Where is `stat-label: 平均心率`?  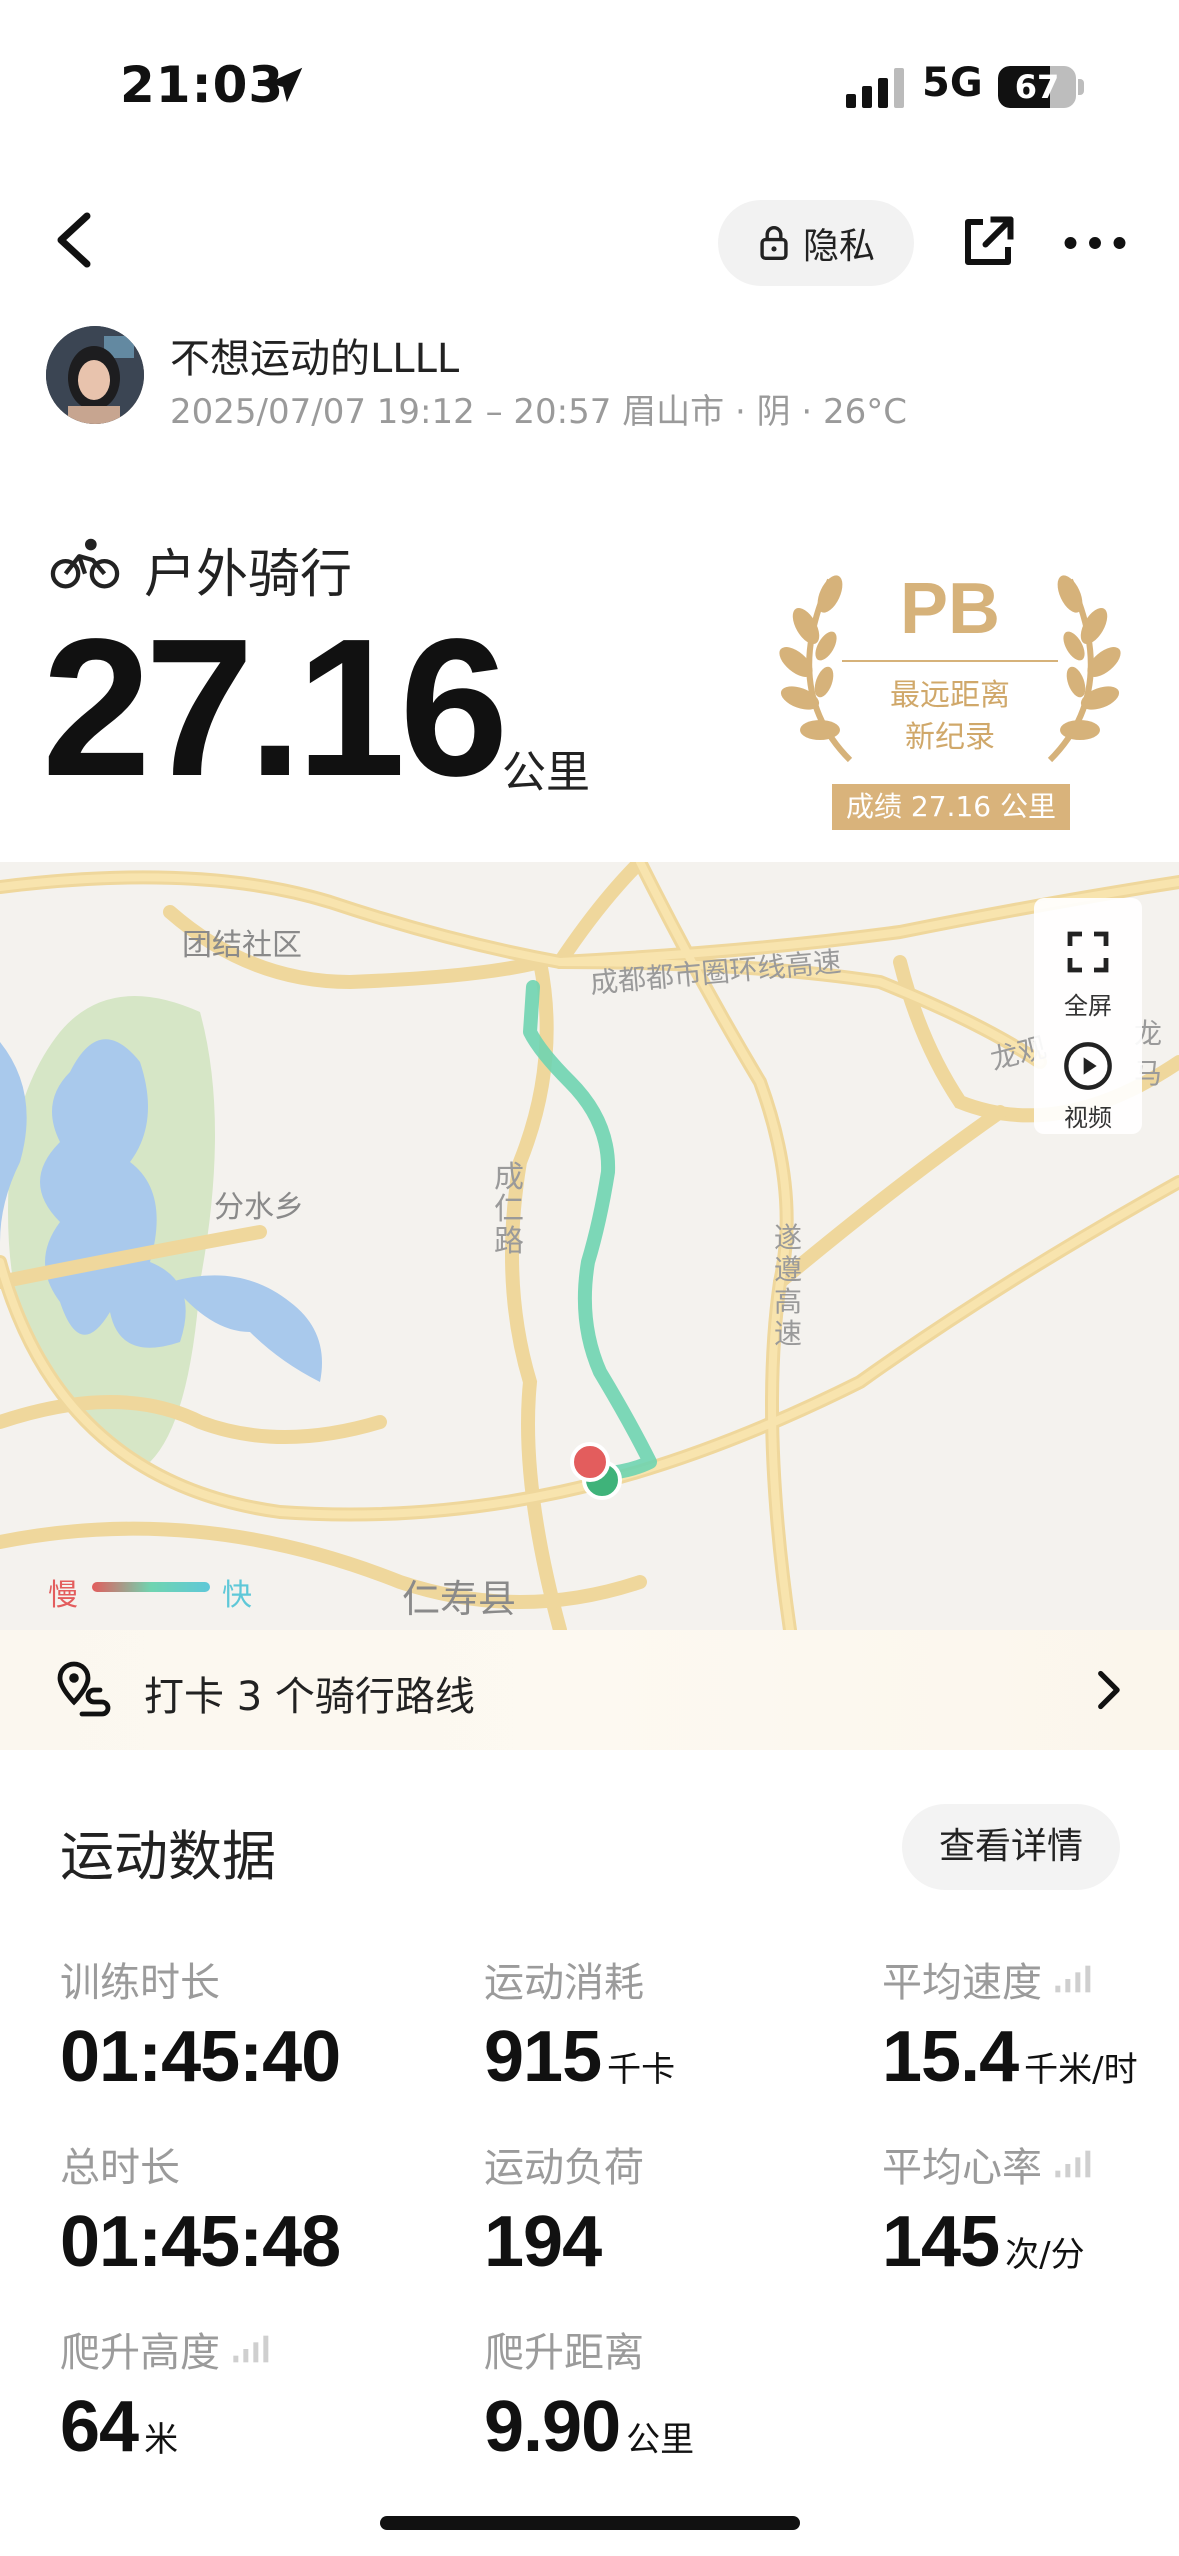 stat-label: 平均心率 is located at coordinates (987, 2164).